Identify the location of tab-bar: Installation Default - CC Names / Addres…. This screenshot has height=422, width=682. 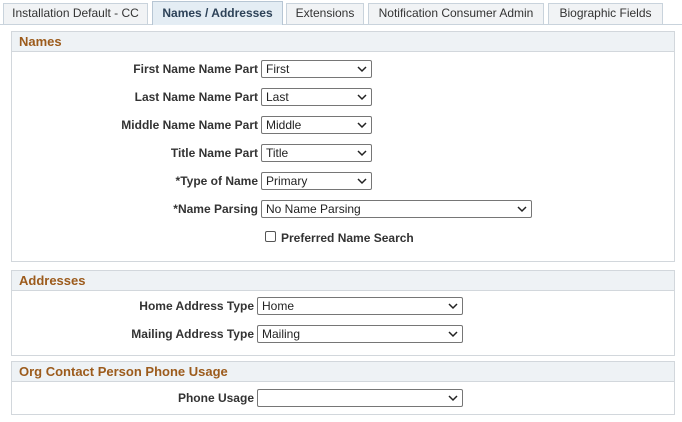
(341, 12).